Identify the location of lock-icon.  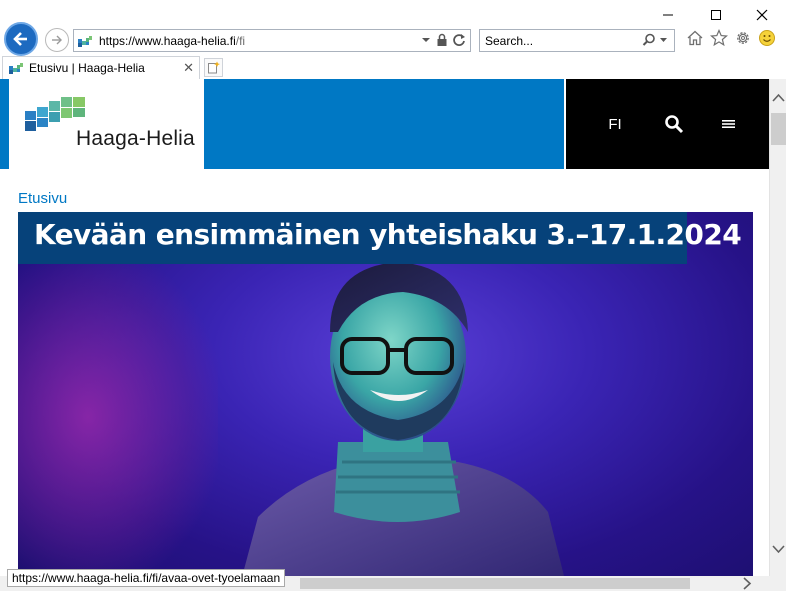
(442, 40).